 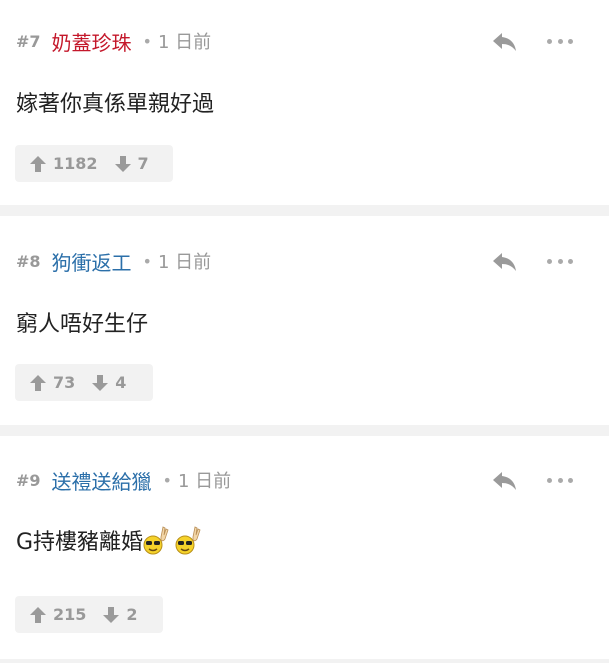 What do you see at coordinates (92, 261) in the screenshot?
I see `username-link: 狗衝返工` at bounding box center [92, 261].